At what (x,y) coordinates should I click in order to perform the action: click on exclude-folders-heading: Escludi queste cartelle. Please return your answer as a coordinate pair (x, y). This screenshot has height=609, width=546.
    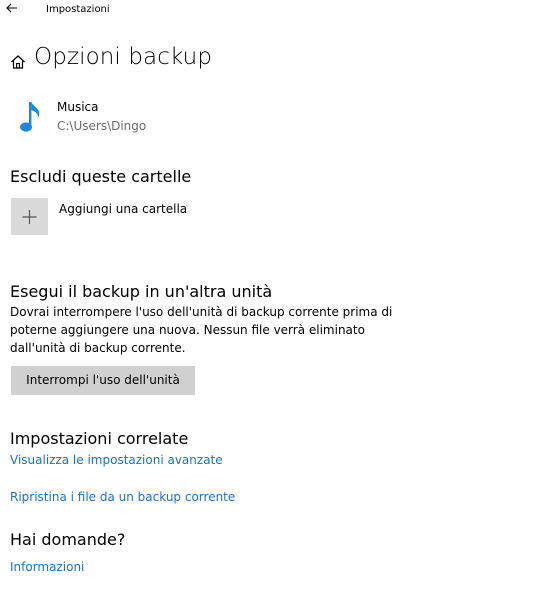
    Looking at the image, I should click on (101, 176).